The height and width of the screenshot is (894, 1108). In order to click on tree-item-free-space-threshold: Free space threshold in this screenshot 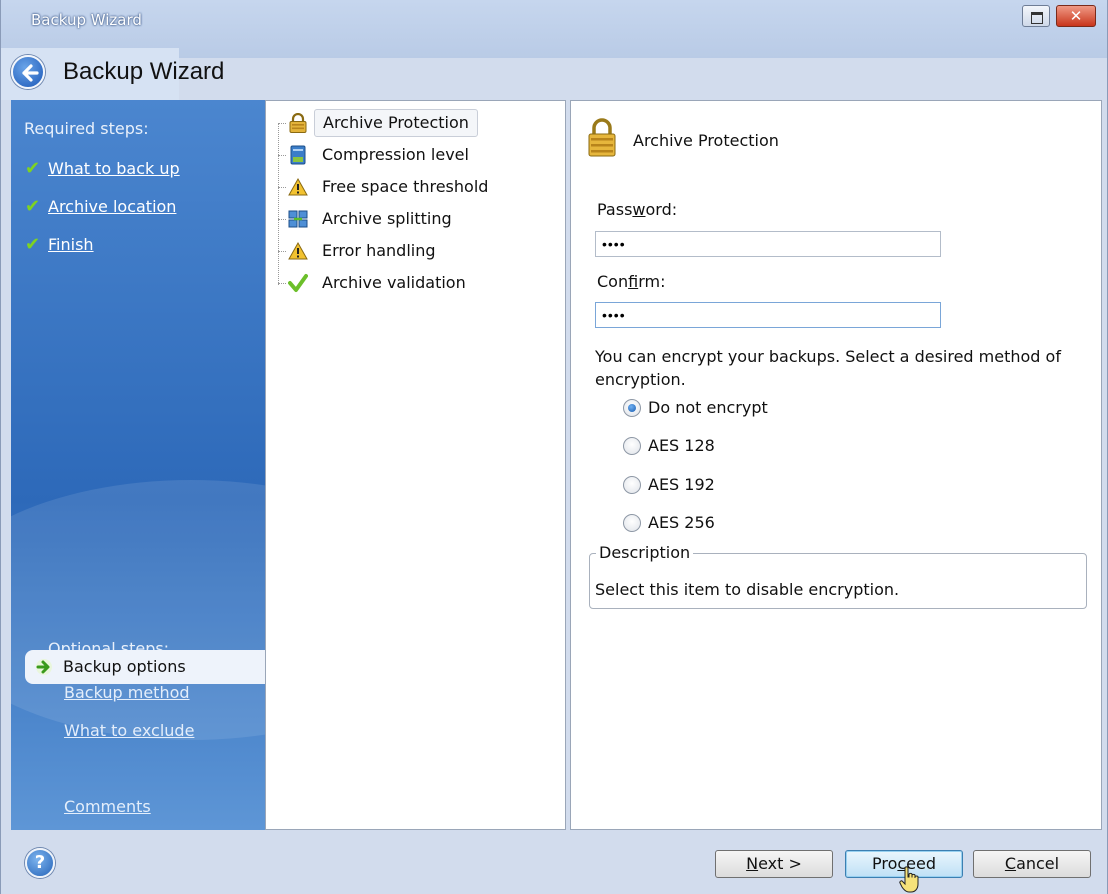, I will do `click(416, 188)`.